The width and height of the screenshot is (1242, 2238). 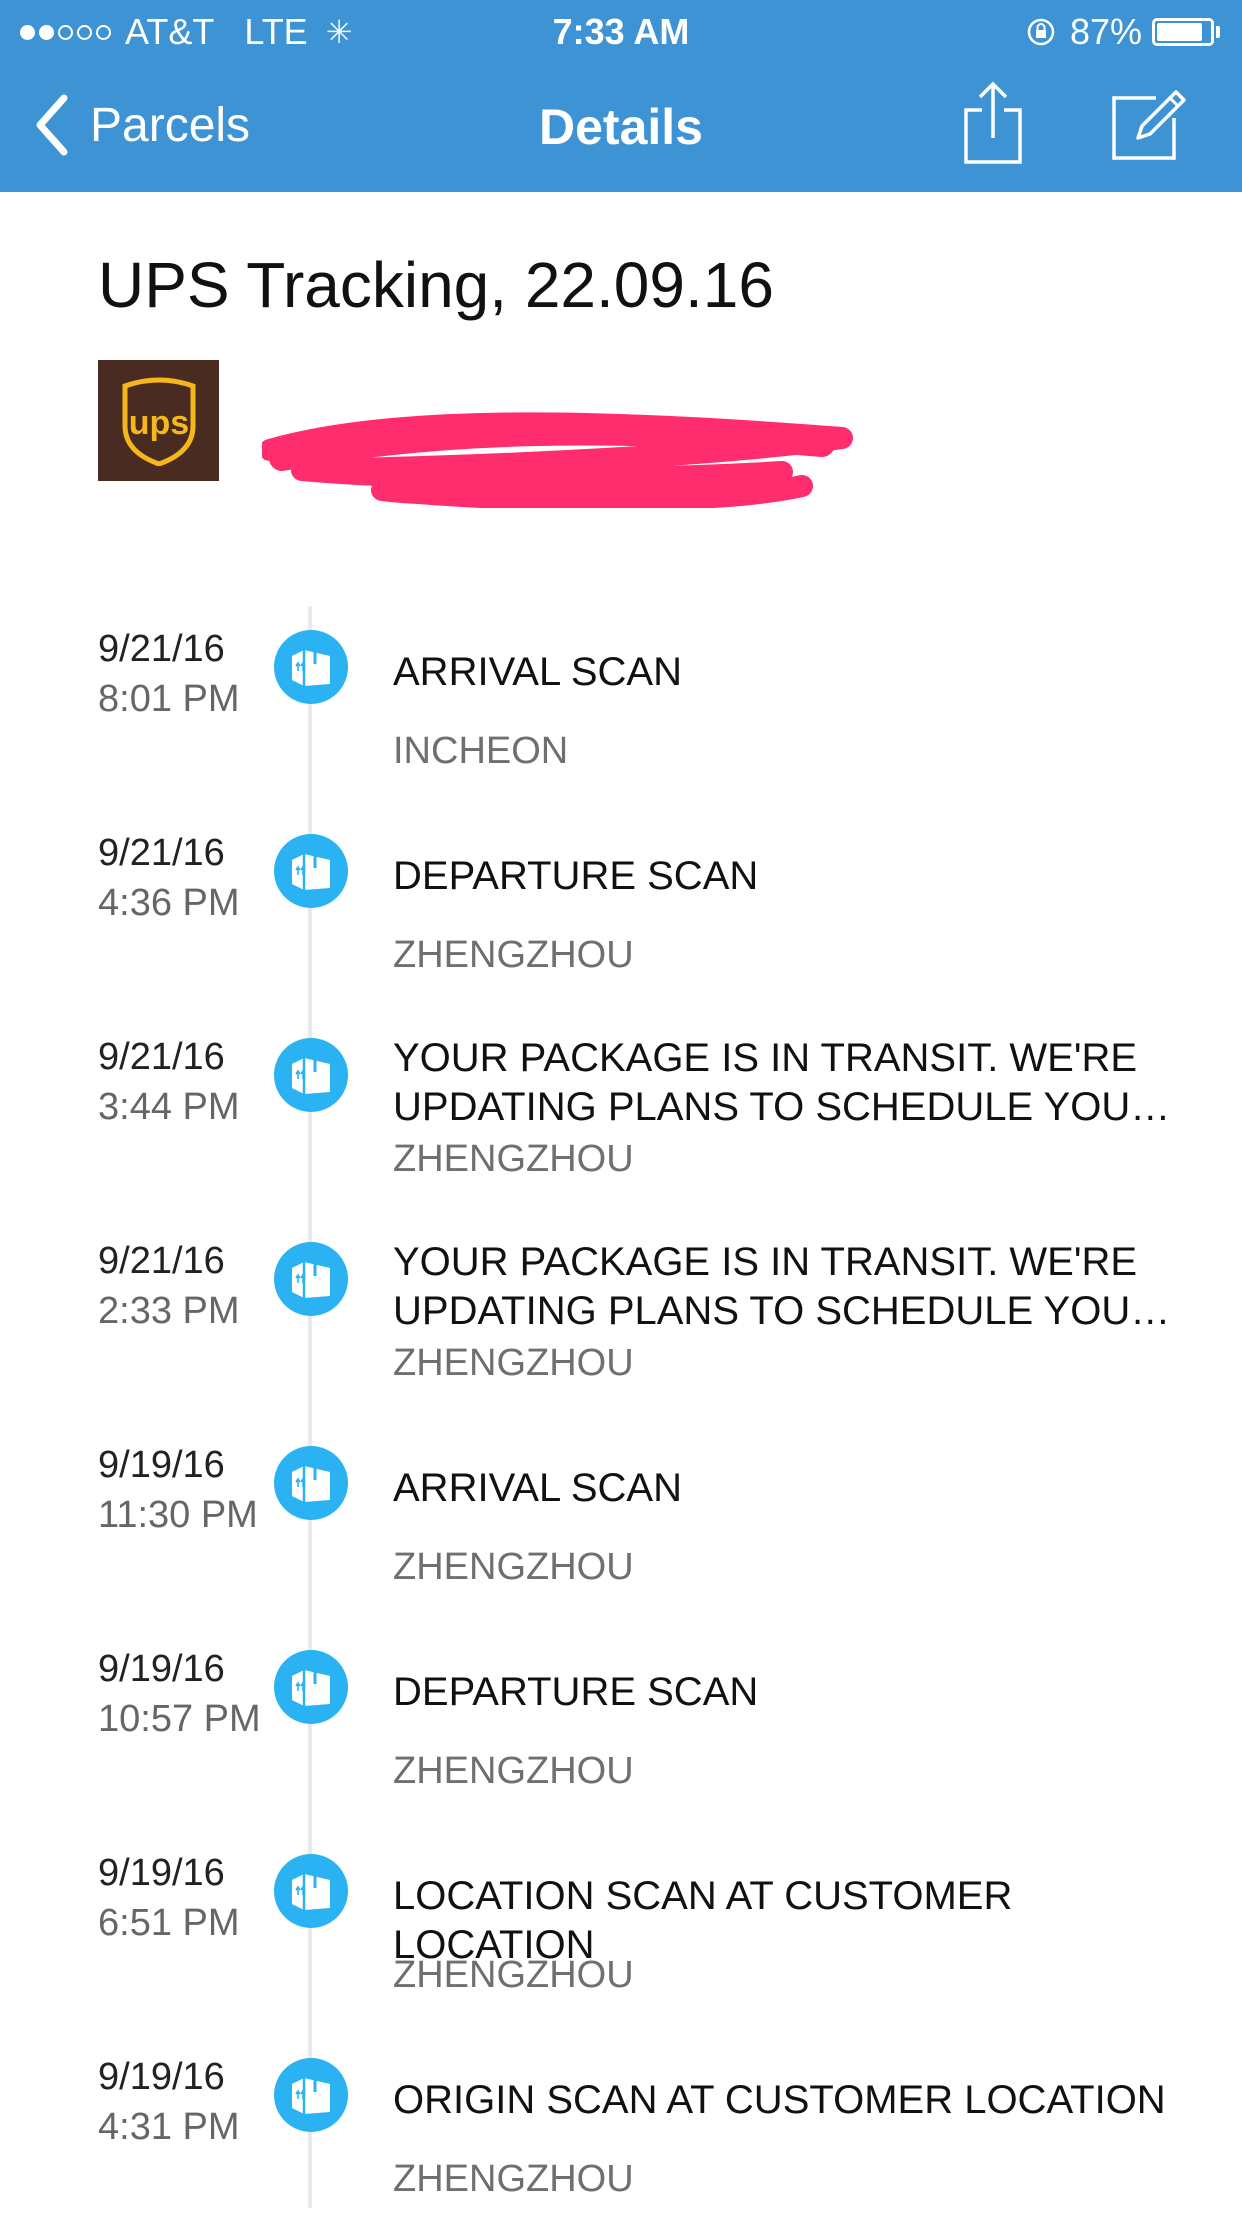 I want to click on compose-icon, so click(x=1148, y=124).